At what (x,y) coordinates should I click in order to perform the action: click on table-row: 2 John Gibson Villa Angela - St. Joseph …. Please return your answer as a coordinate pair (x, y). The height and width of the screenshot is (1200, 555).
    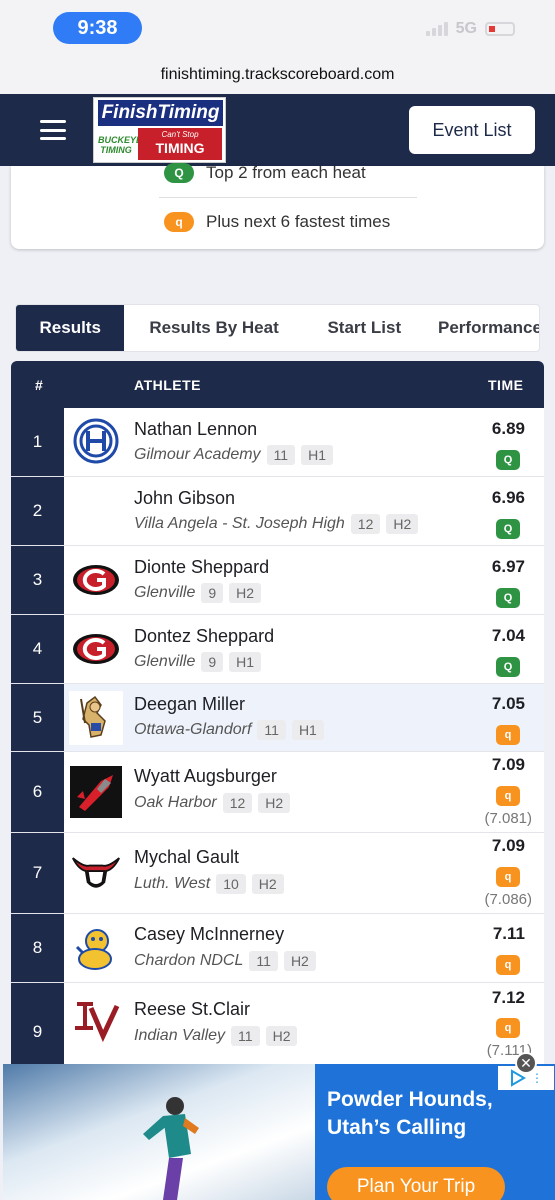
    Looking at the image, I should click on (277, 511).